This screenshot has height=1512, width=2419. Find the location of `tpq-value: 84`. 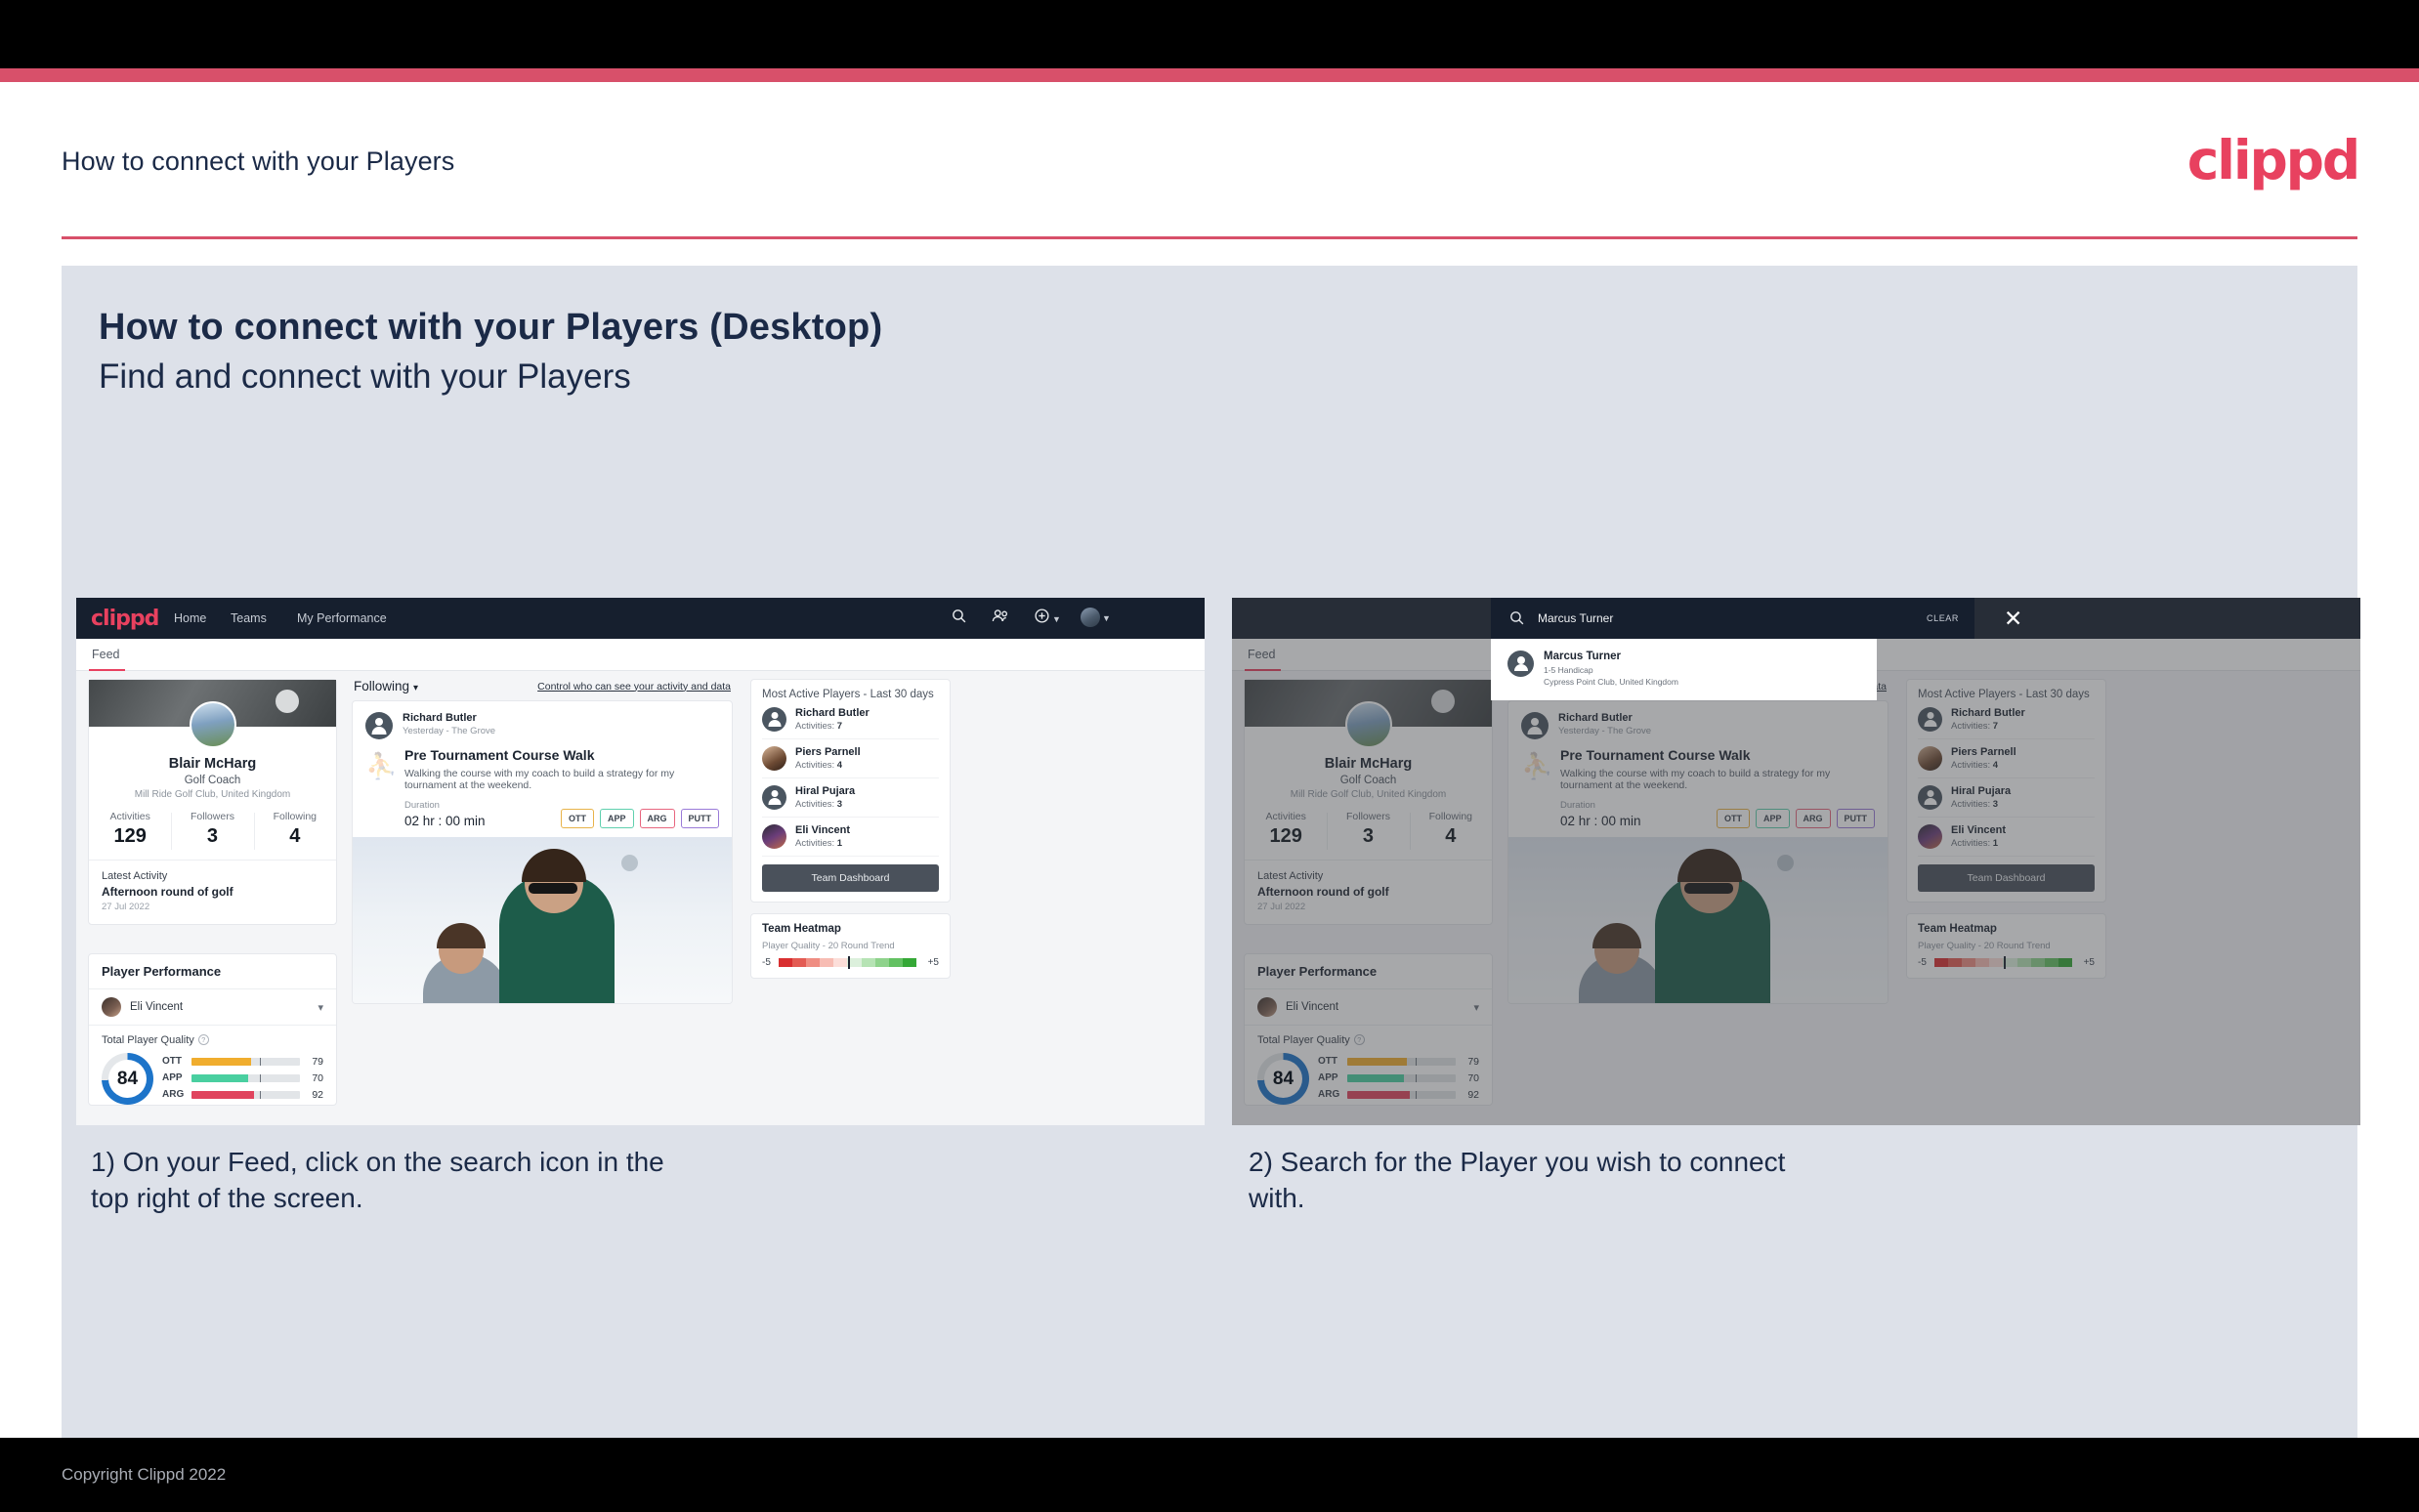

tpq-value: 84 is located at coordinates (1283, 1078).